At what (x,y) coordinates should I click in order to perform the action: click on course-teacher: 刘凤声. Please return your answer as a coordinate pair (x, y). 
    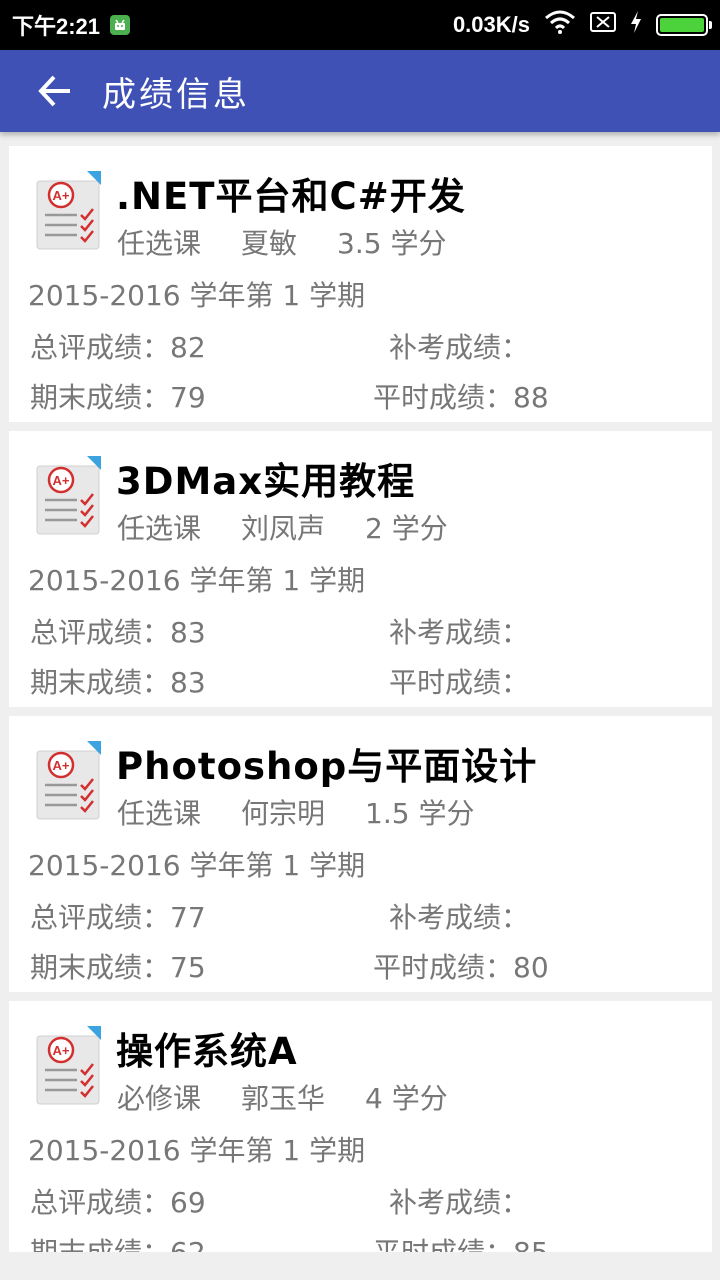
    Looking at the image, I should click on (283, 528).